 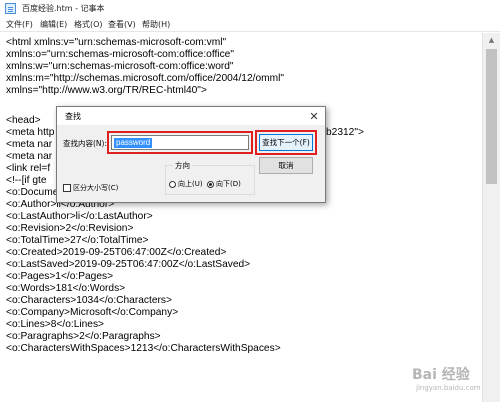 I want to click on editor-line: <head>, so click(x=23, y=120).